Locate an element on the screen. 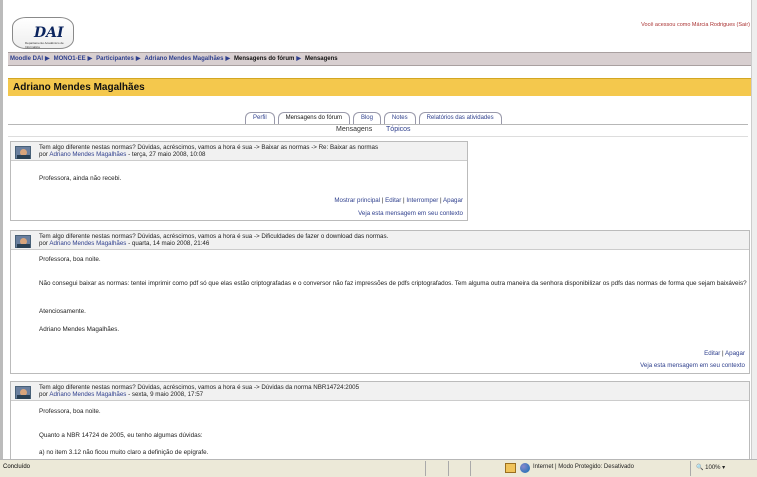 This screenshot has width=757, height=477. zoom-control: 🔍 100% ▾ is located at coordinates (710, 467).